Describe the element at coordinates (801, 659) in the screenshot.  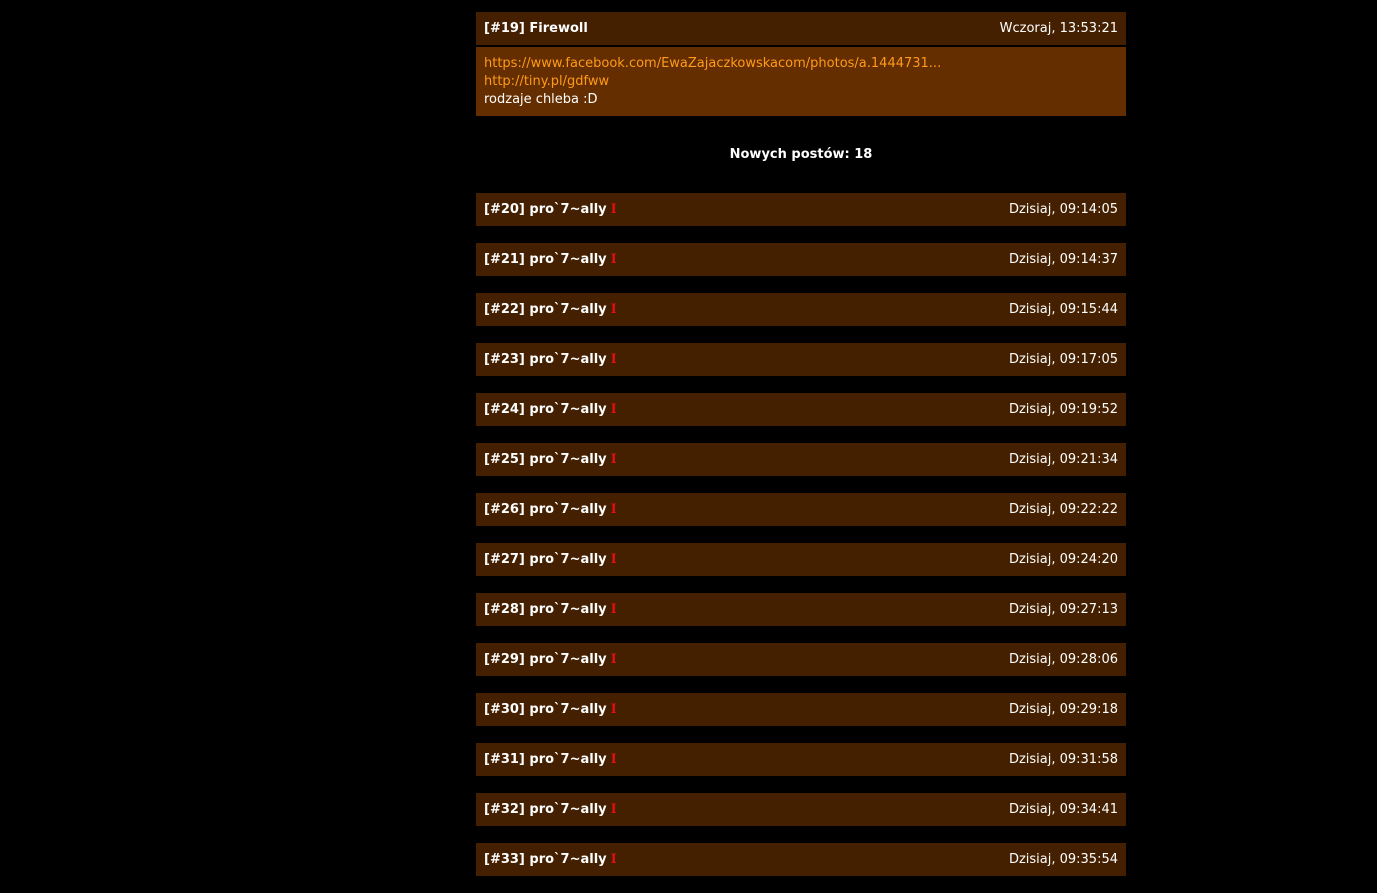
I see `post-header: [#29] pro`7~ally I Dzisiaj, 09:28:06` at that location.